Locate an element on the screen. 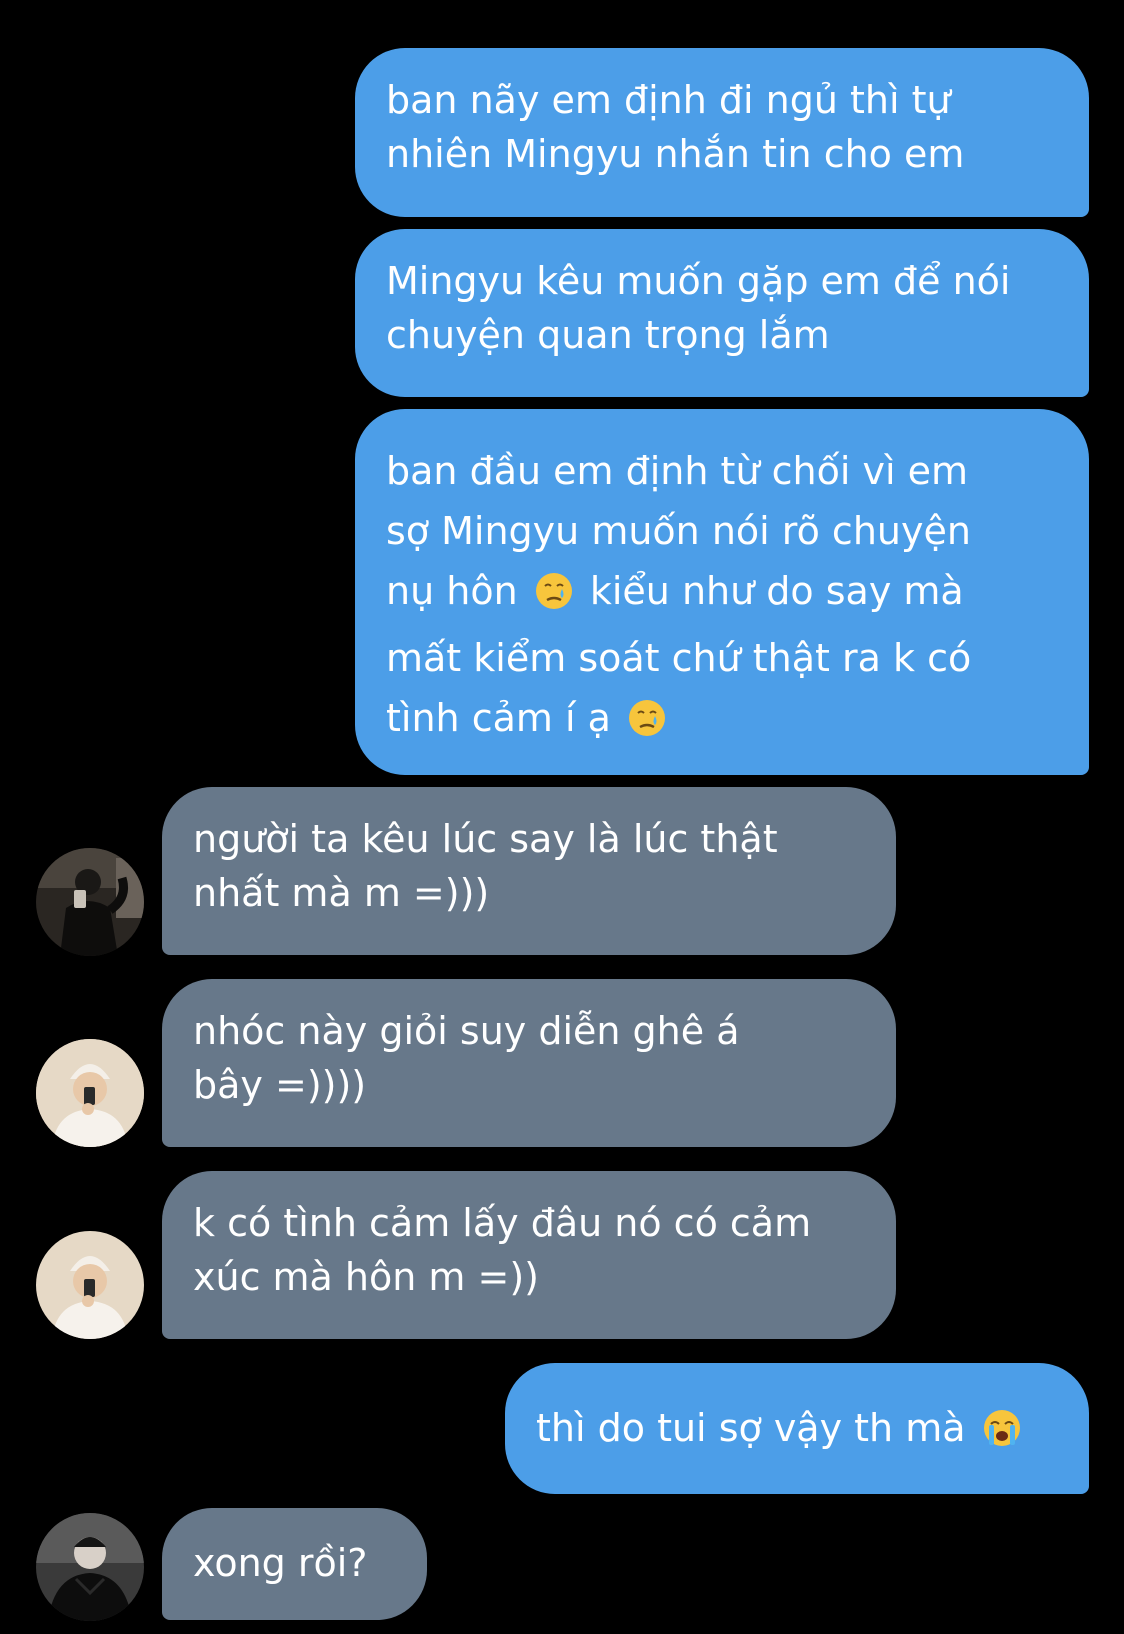  message-text: tình cảm í ạ is located at coordinates (498, 718).